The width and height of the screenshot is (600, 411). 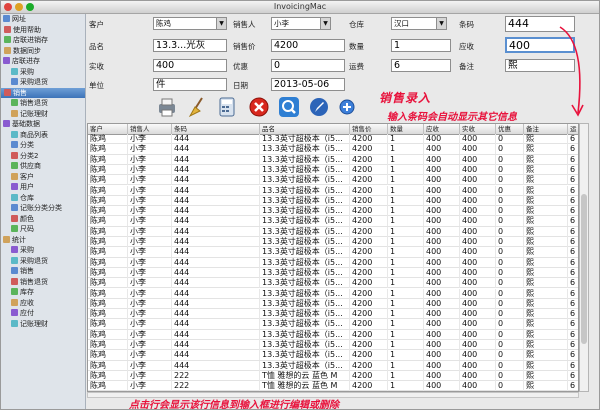 I want to click on sidebar-item: 数据同步, so click(x=43, y=51).